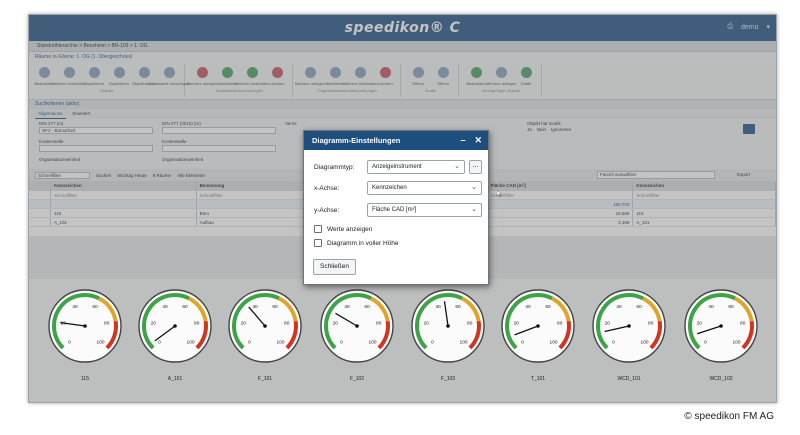  I want to click on gauge-label: F_103, so click(448, 379).